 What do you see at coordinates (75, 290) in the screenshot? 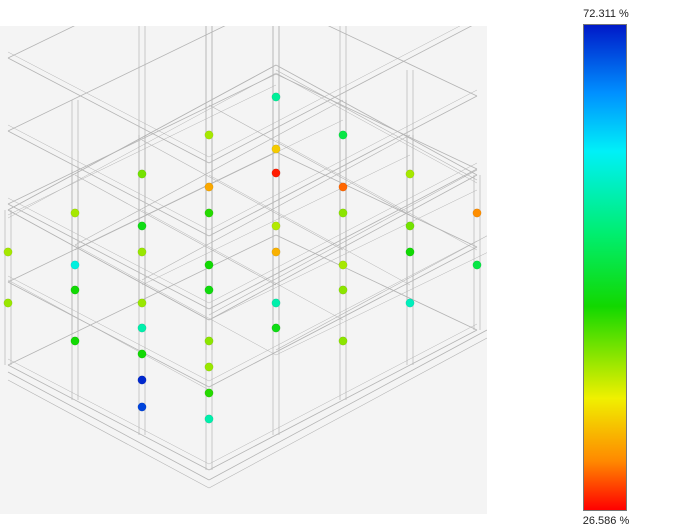
I see `probe-point-p26` at bounding box center [75, 290].